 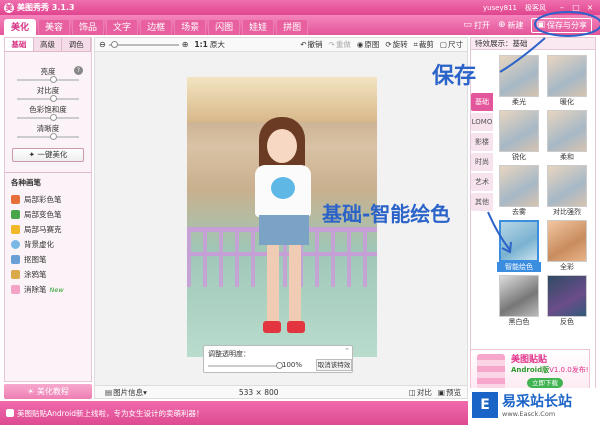 I want to click on category-lomo: LOMO, so click(x=482, y=122).